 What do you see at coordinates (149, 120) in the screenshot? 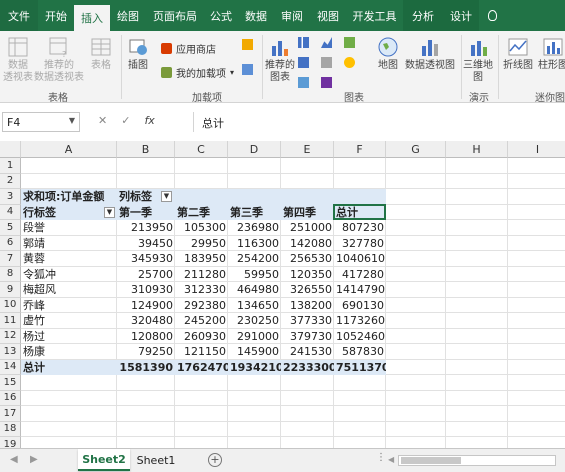
I see `function-icon: fx` at bounding box center [149, 120].